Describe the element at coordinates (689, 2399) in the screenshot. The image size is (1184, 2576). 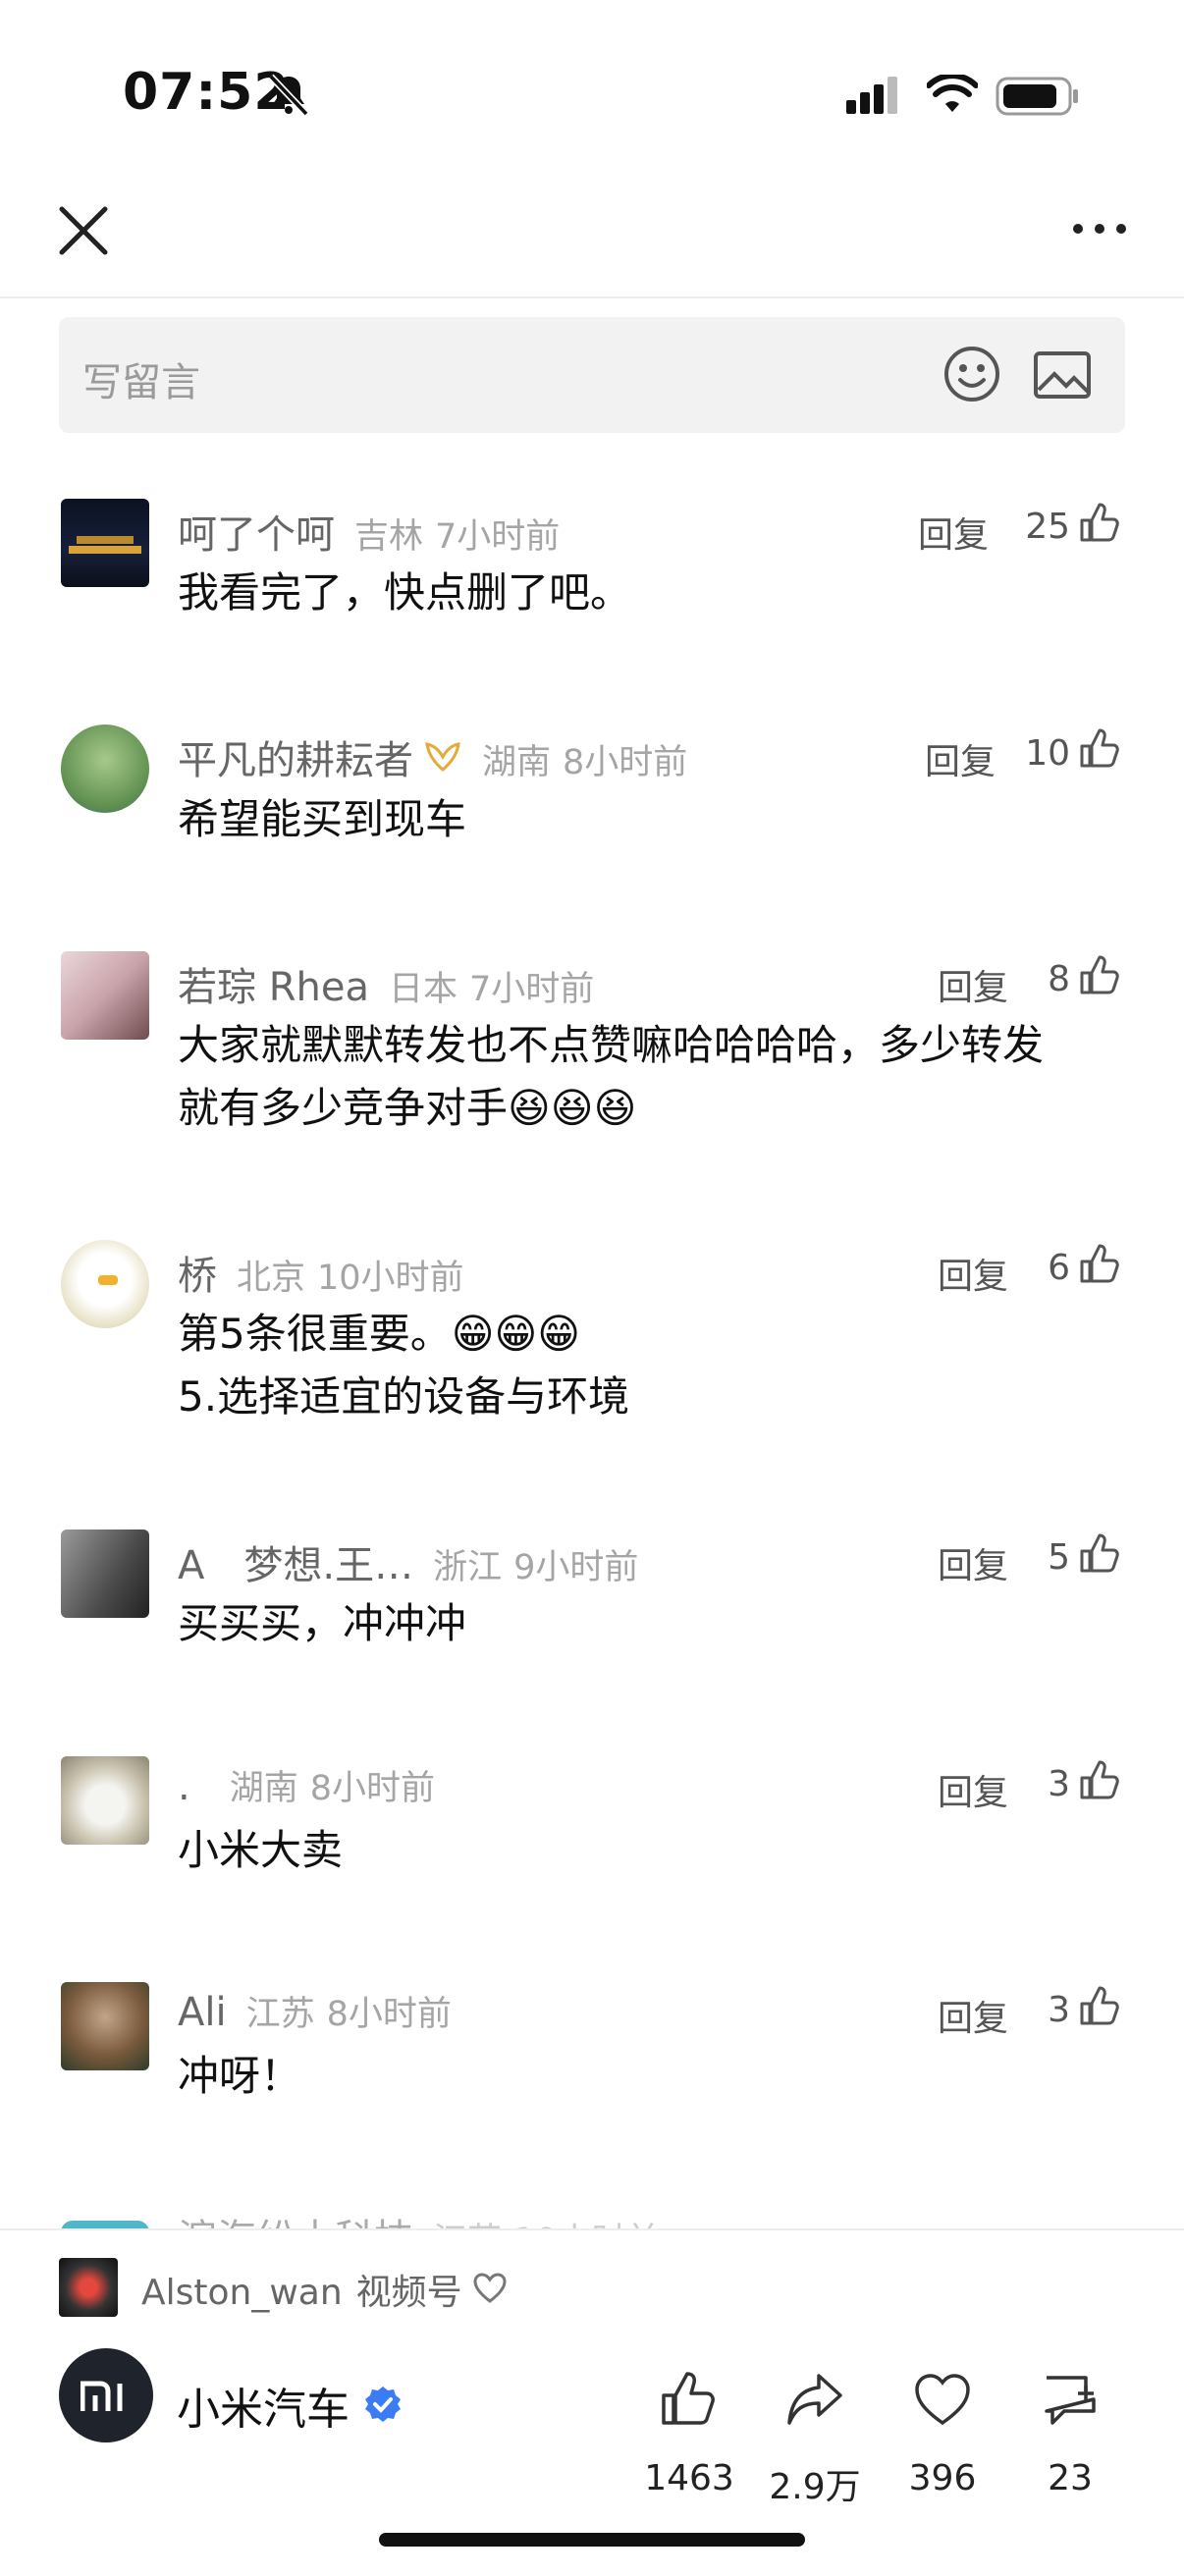
I see `like-icon` at that location.